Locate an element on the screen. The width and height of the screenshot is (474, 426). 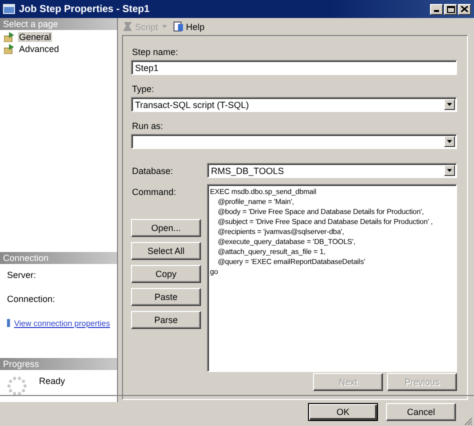
command-button: Copy is located at coordinates (166, 274).